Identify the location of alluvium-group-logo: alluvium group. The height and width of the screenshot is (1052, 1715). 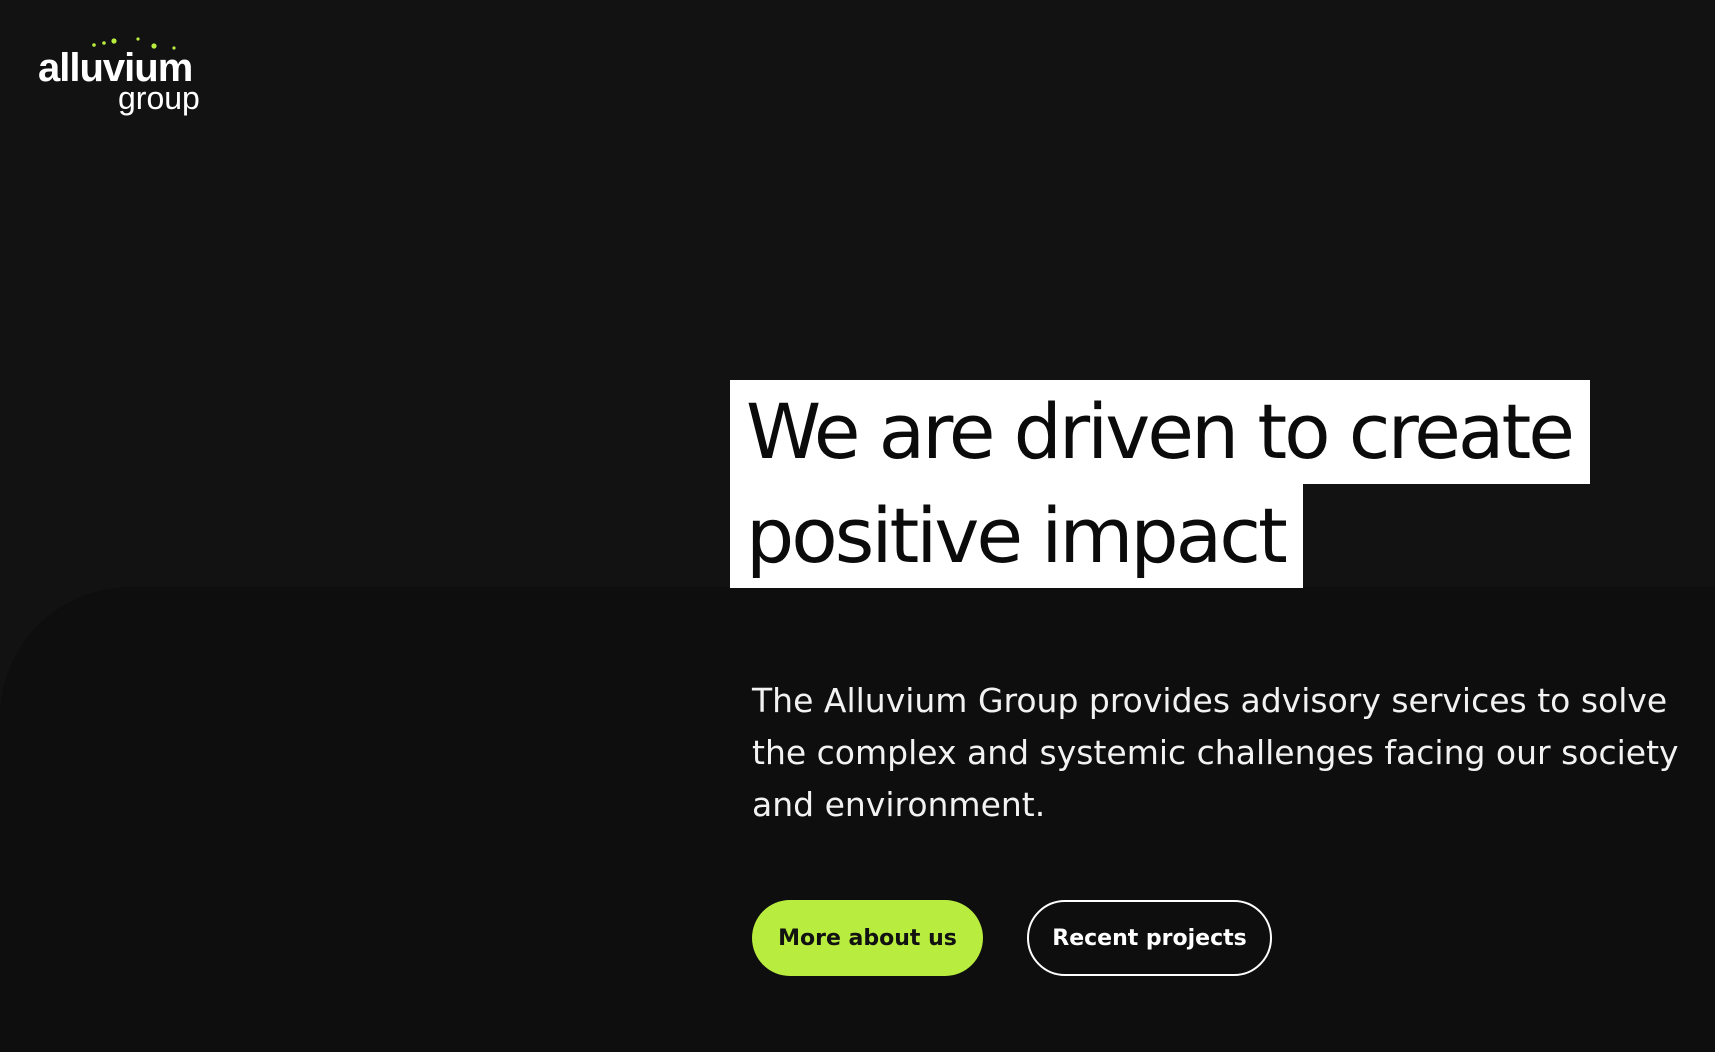
(128, 81).